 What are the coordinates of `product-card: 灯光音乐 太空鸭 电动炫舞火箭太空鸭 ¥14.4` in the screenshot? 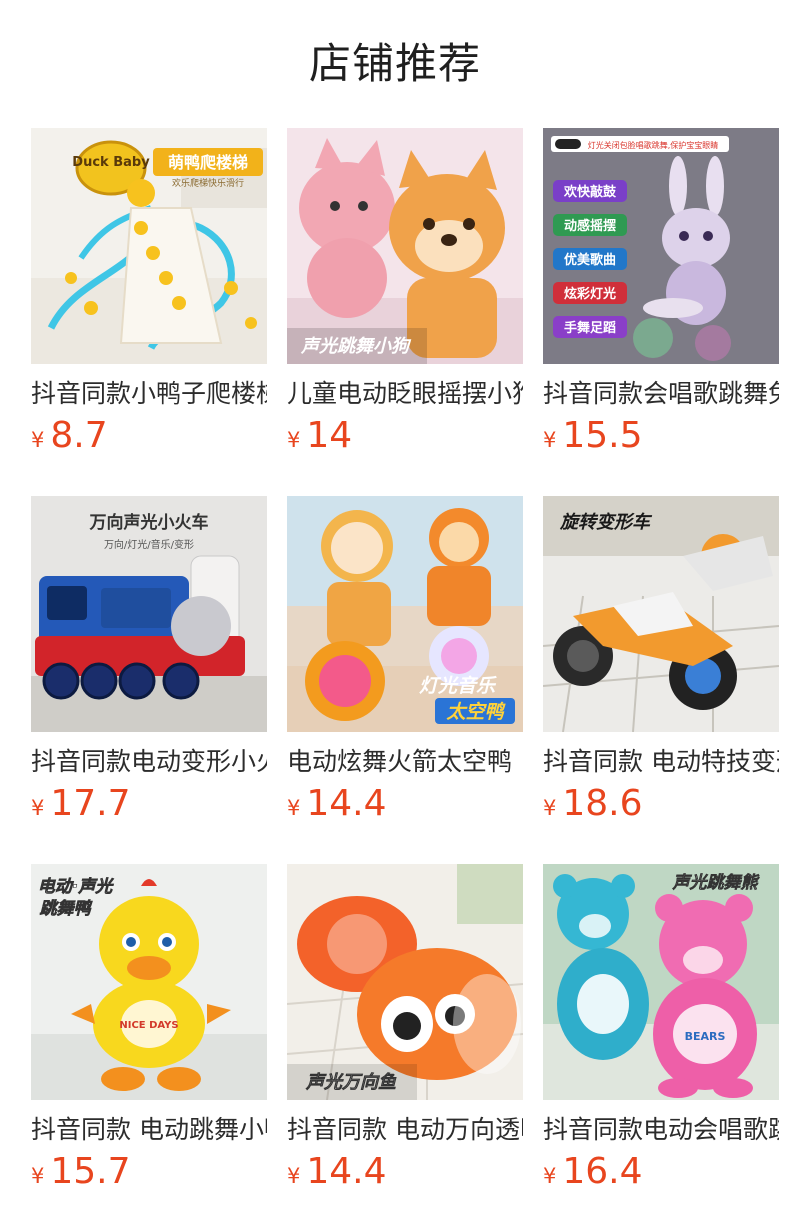 It's located at (405, 680).